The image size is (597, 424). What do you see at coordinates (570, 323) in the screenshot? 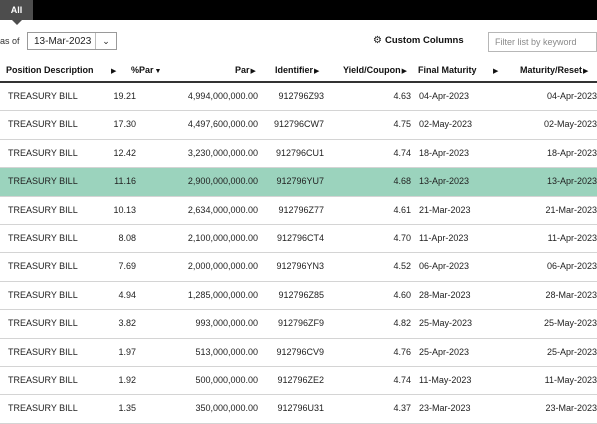
I see `cell-maturity-reset: 25-May-2023` at bounding box center [570, 323].